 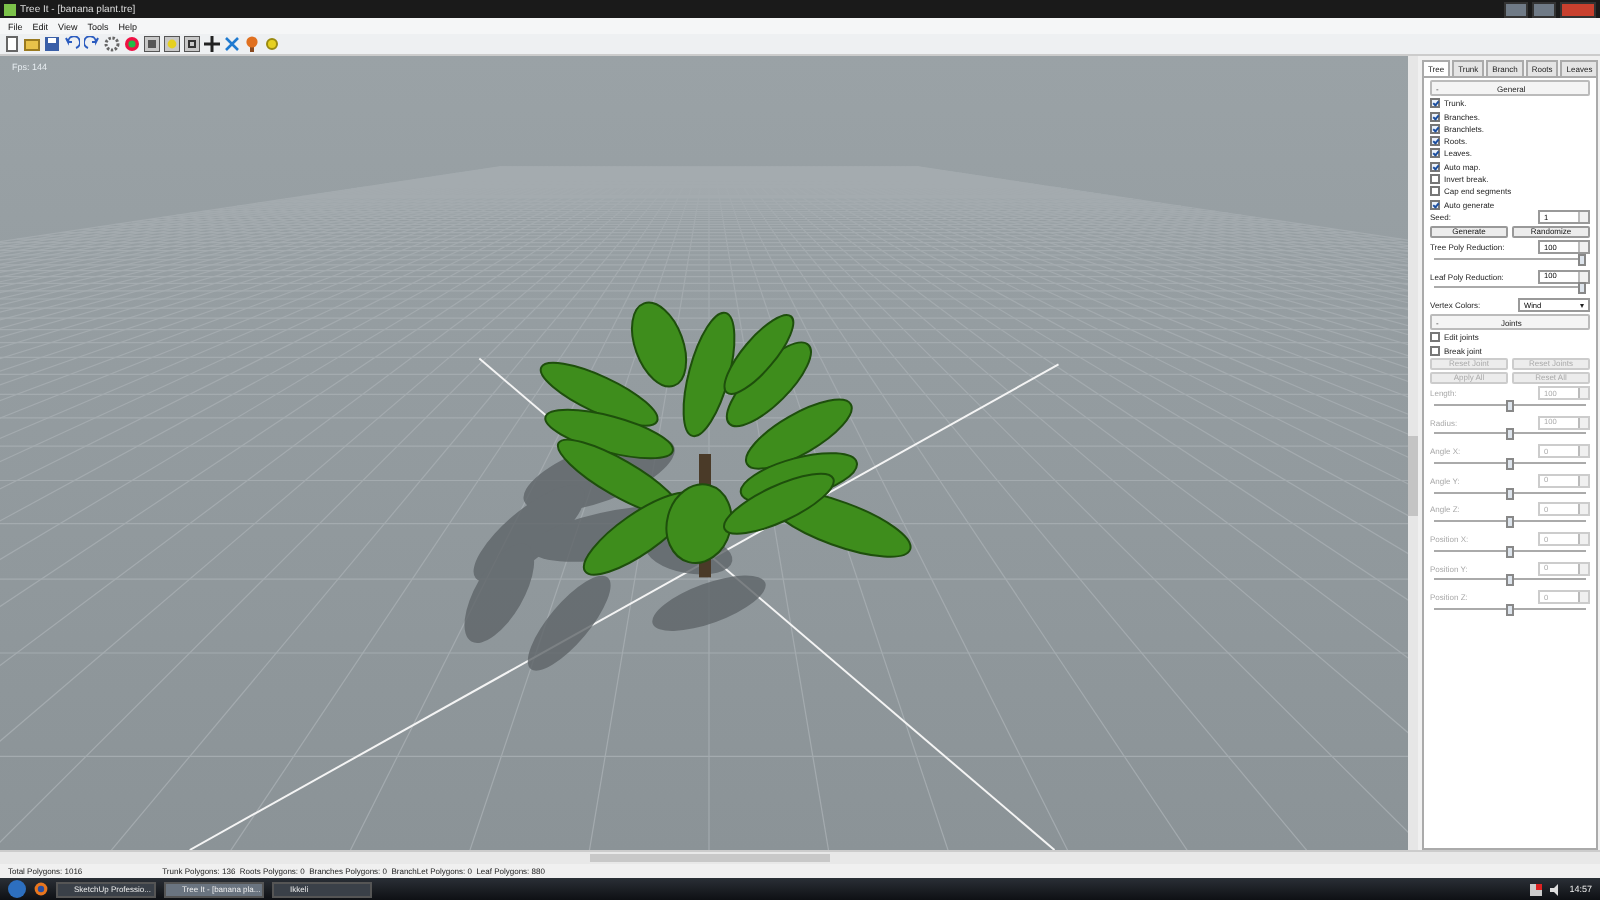 What do you see at coordinates (1535, 889) in the screenshot?
I see `network-icon` at bounding box center [1535, 889].